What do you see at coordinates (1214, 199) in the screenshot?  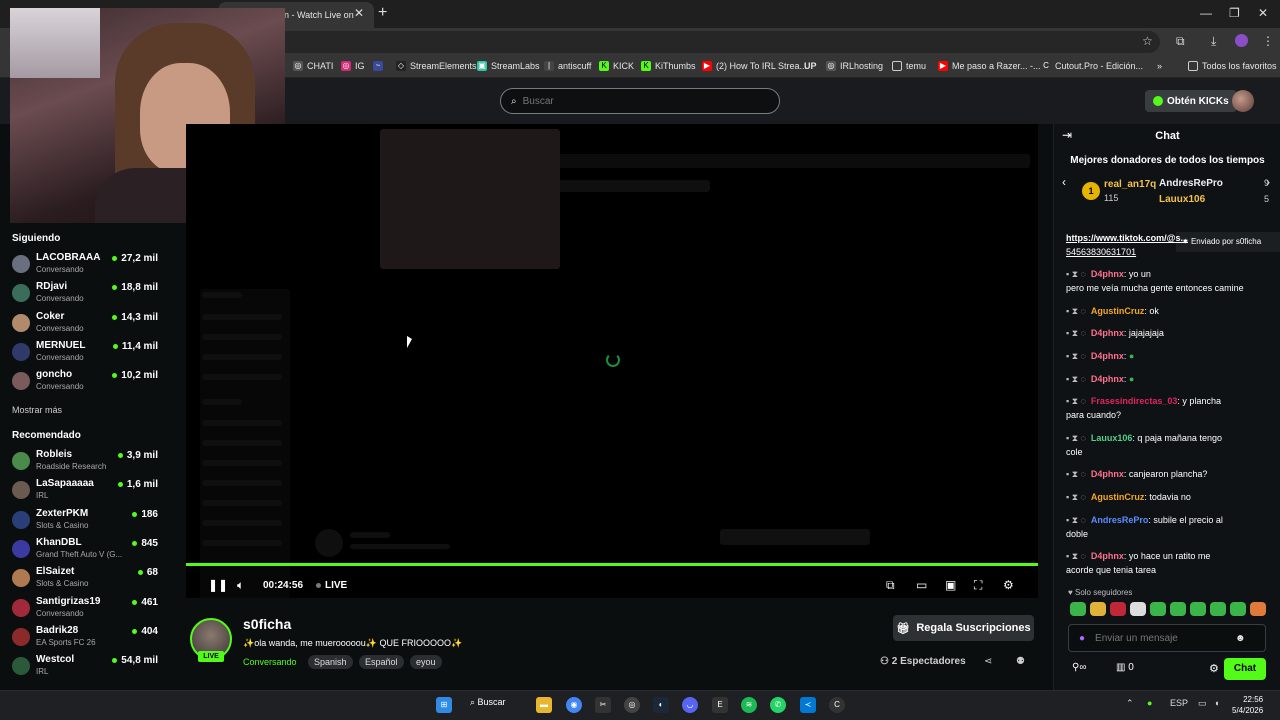 I see `donor-item: Lauux106 5` at bounding box center [1214, 199].